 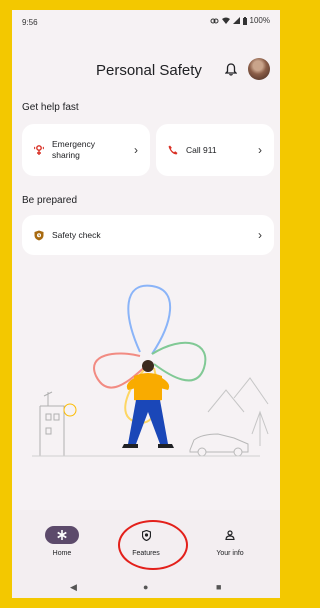 I want to click on emergency-label-line2: sharing, so click(x=66, y=155).